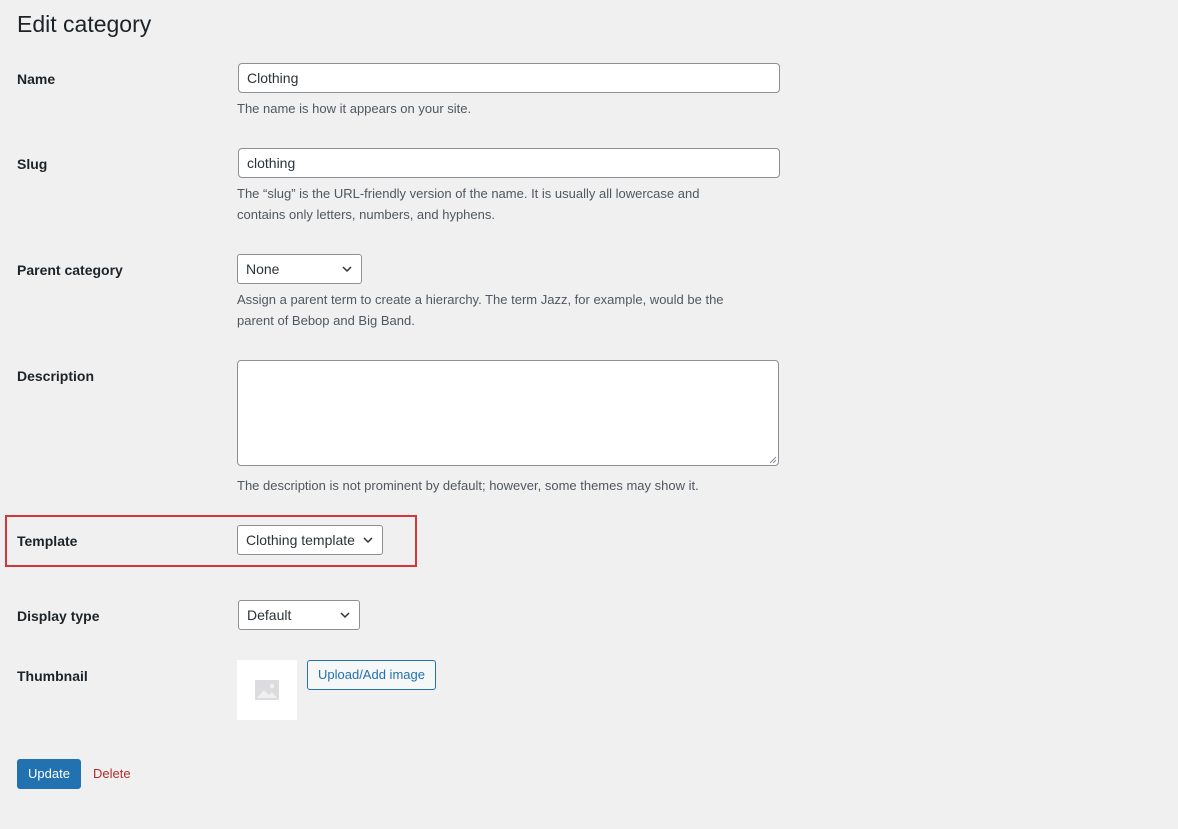  Describe the element at coordinates (773, 460) in the screenshot. I see `resize-handle-icon` at that location.